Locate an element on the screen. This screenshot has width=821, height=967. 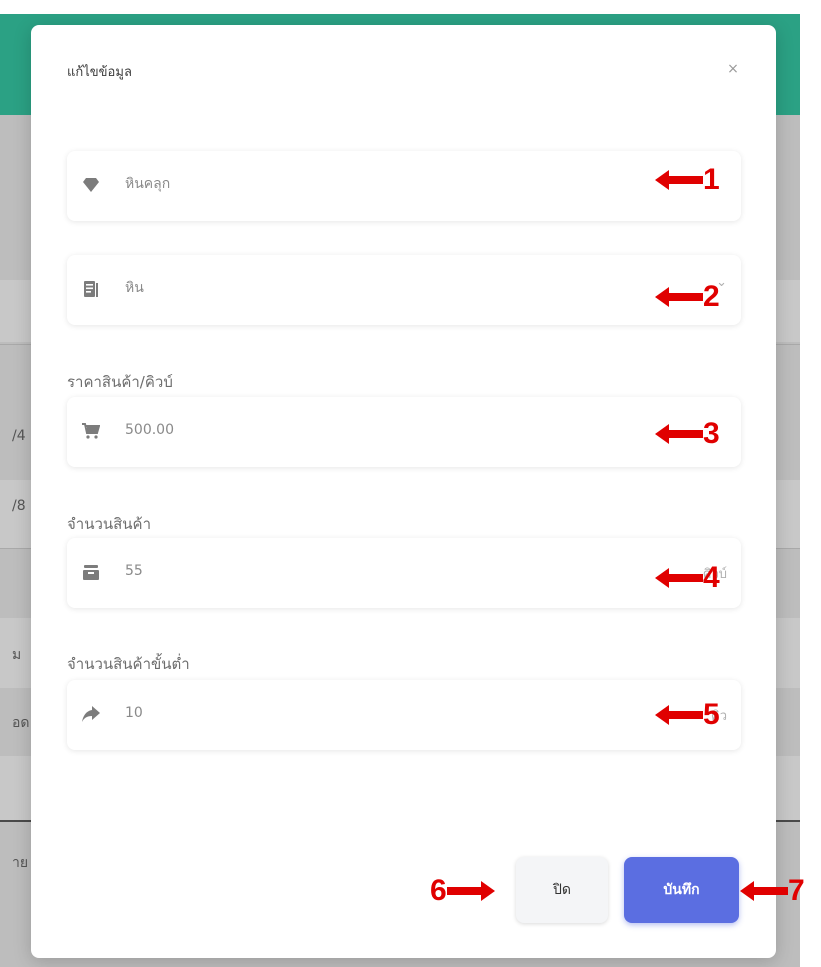
annotation-5: 5 is located at coordinates (687, 715).